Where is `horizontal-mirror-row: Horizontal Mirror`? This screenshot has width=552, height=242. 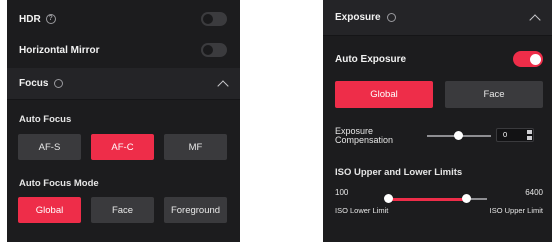
horizontal-mirror-row: Horizontal Mirror is located at coordinates (123, 50).